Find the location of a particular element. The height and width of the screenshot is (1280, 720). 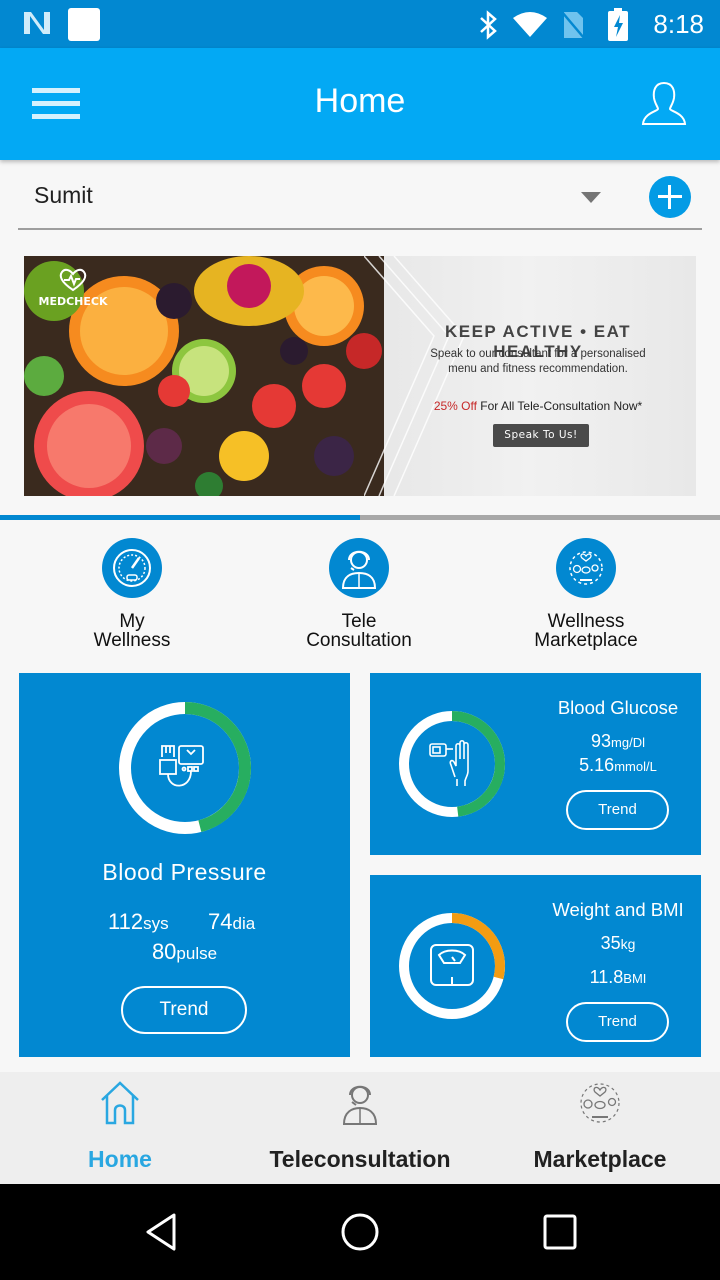

quick-action-label: Wellness Marketplace is located at coordinates (586, 631).